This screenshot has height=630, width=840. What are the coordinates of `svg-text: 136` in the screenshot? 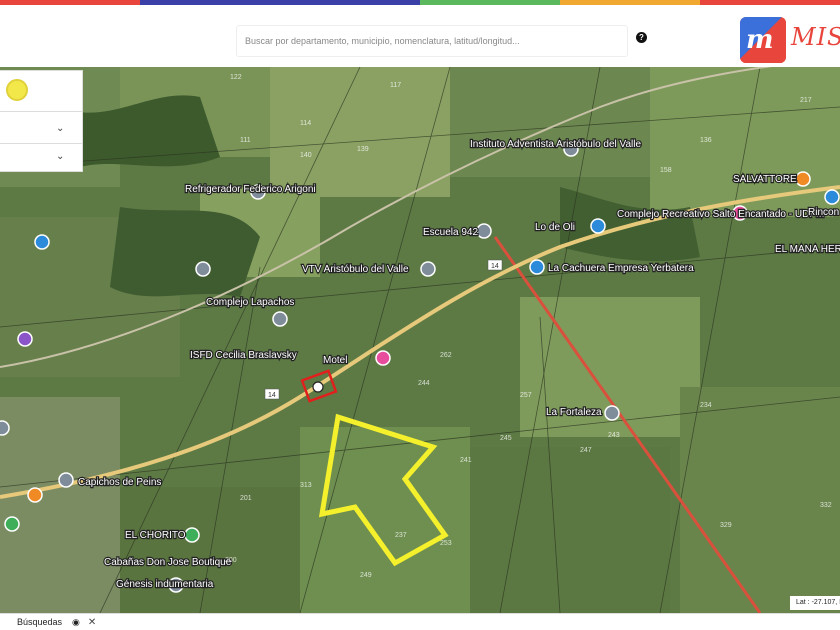 It's located at (706, 140).